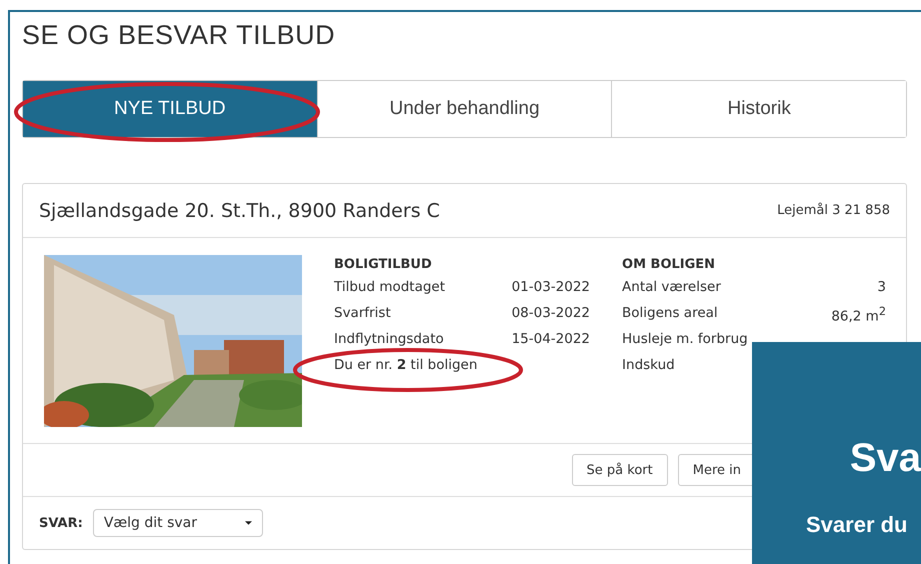  Describe the element at coordinates (389, 340) in the screenshot. I see `field-label: Indflytningsdato` at that location.